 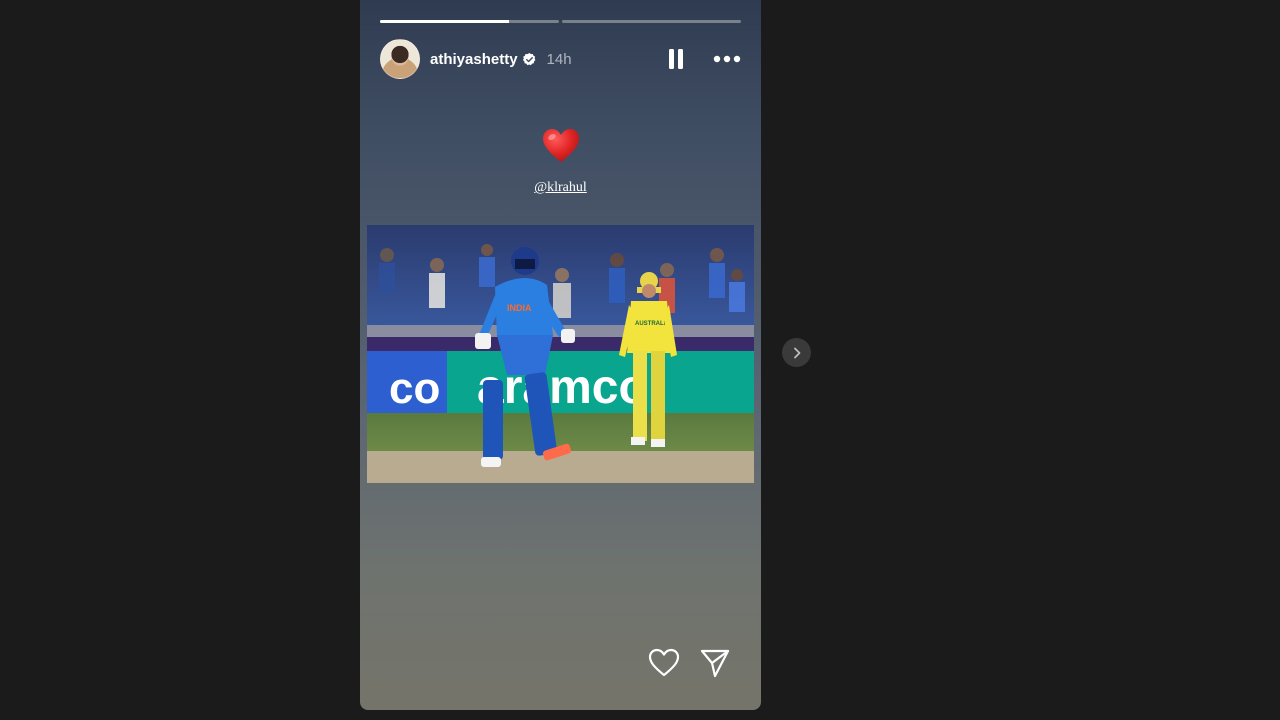 I want to click on heart-emoji, so click(x=560, y=148).